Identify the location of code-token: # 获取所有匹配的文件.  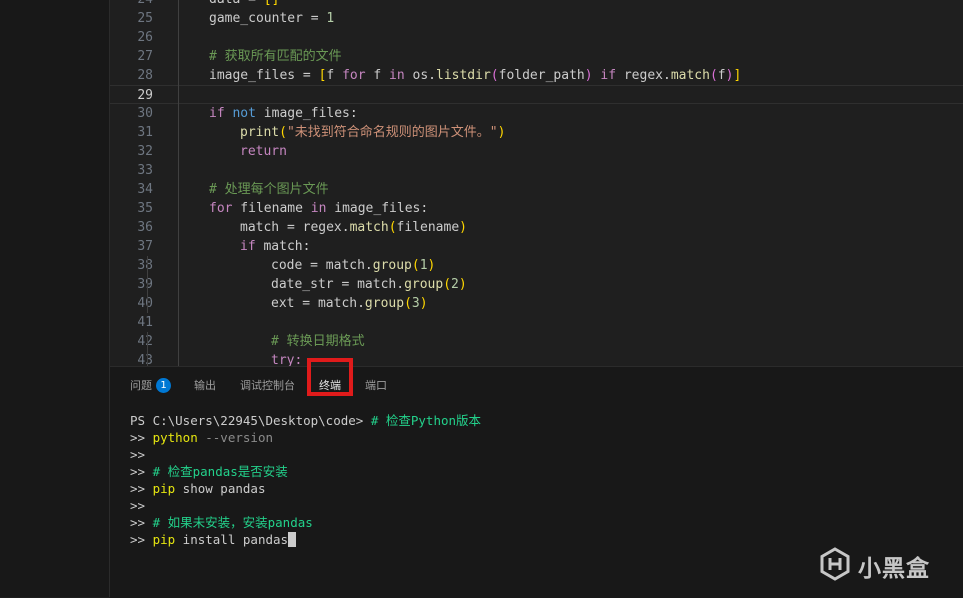
(275, 56).